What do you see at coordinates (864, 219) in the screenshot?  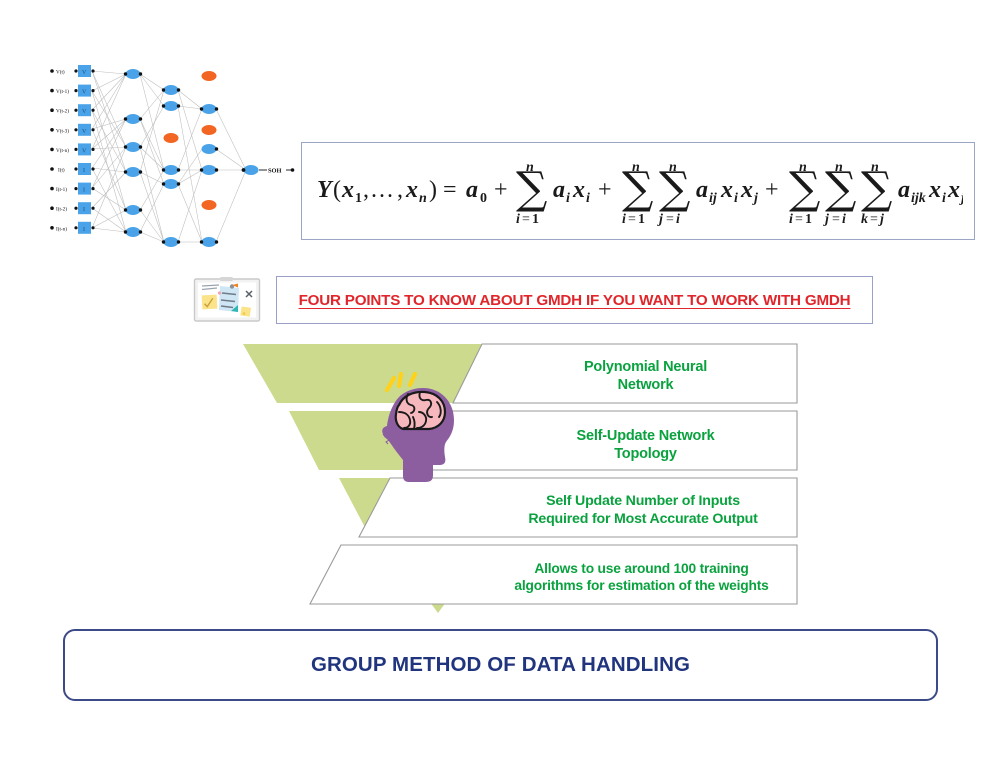 I see `svg-text: k` at bounding box center [864, 219].